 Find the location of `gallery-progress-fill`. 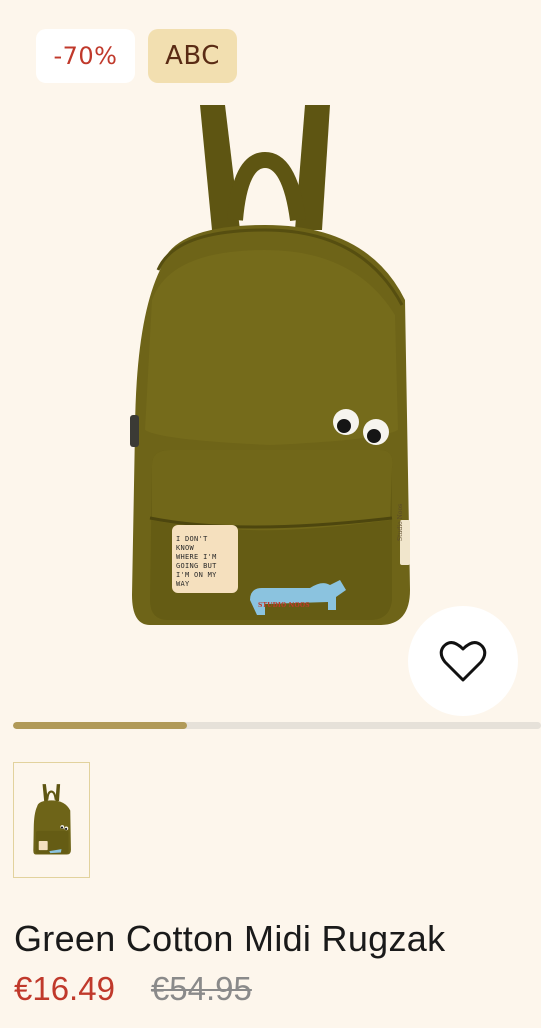

gallery-progress-fill is located at coordinates (100, 725).